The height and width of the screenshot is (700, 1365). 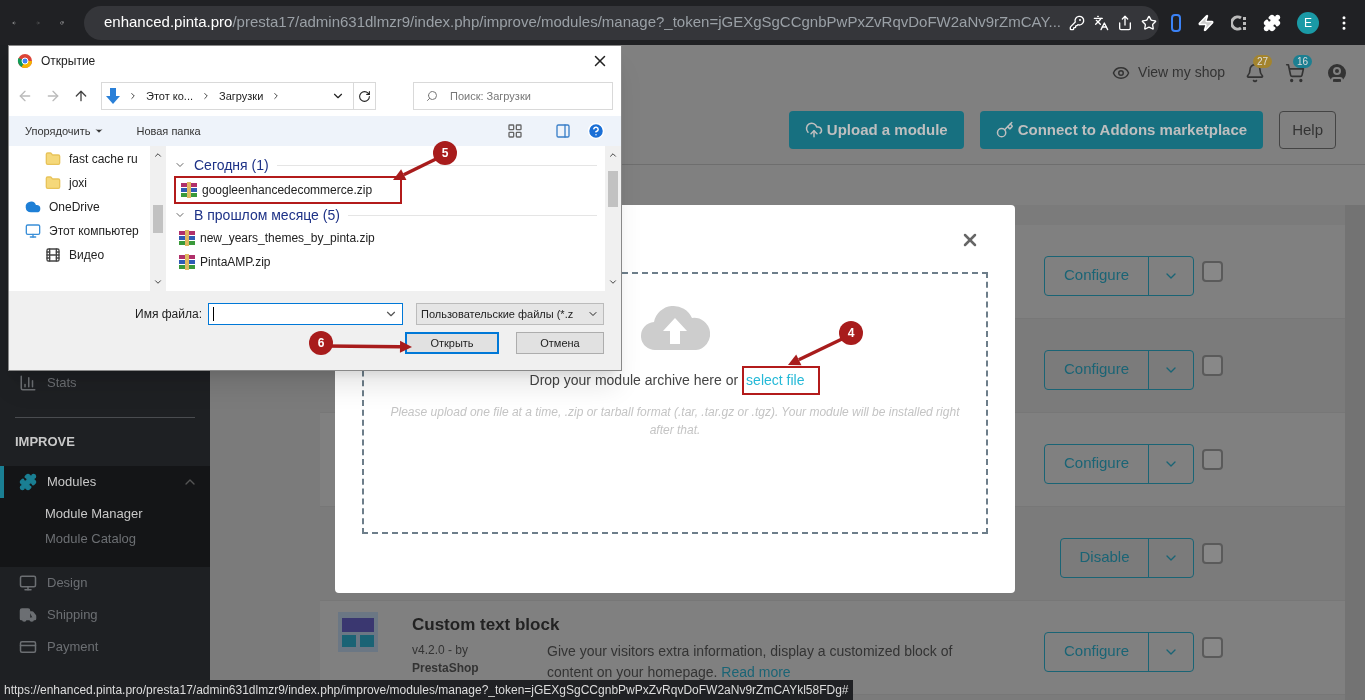 I want to click on film-icon, so click(x=53, y=255).